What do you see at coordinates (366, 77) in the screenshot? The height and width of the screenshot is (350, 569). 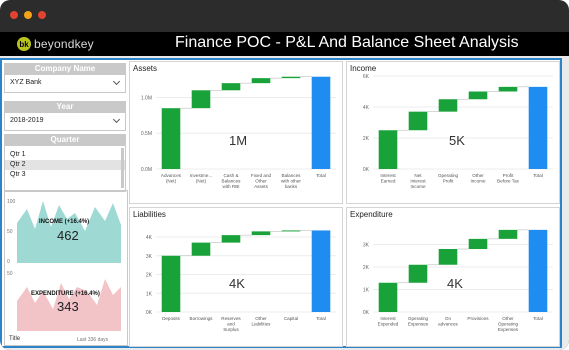 I see `y-tick-label: 6K` at bounding box center [366, 77].